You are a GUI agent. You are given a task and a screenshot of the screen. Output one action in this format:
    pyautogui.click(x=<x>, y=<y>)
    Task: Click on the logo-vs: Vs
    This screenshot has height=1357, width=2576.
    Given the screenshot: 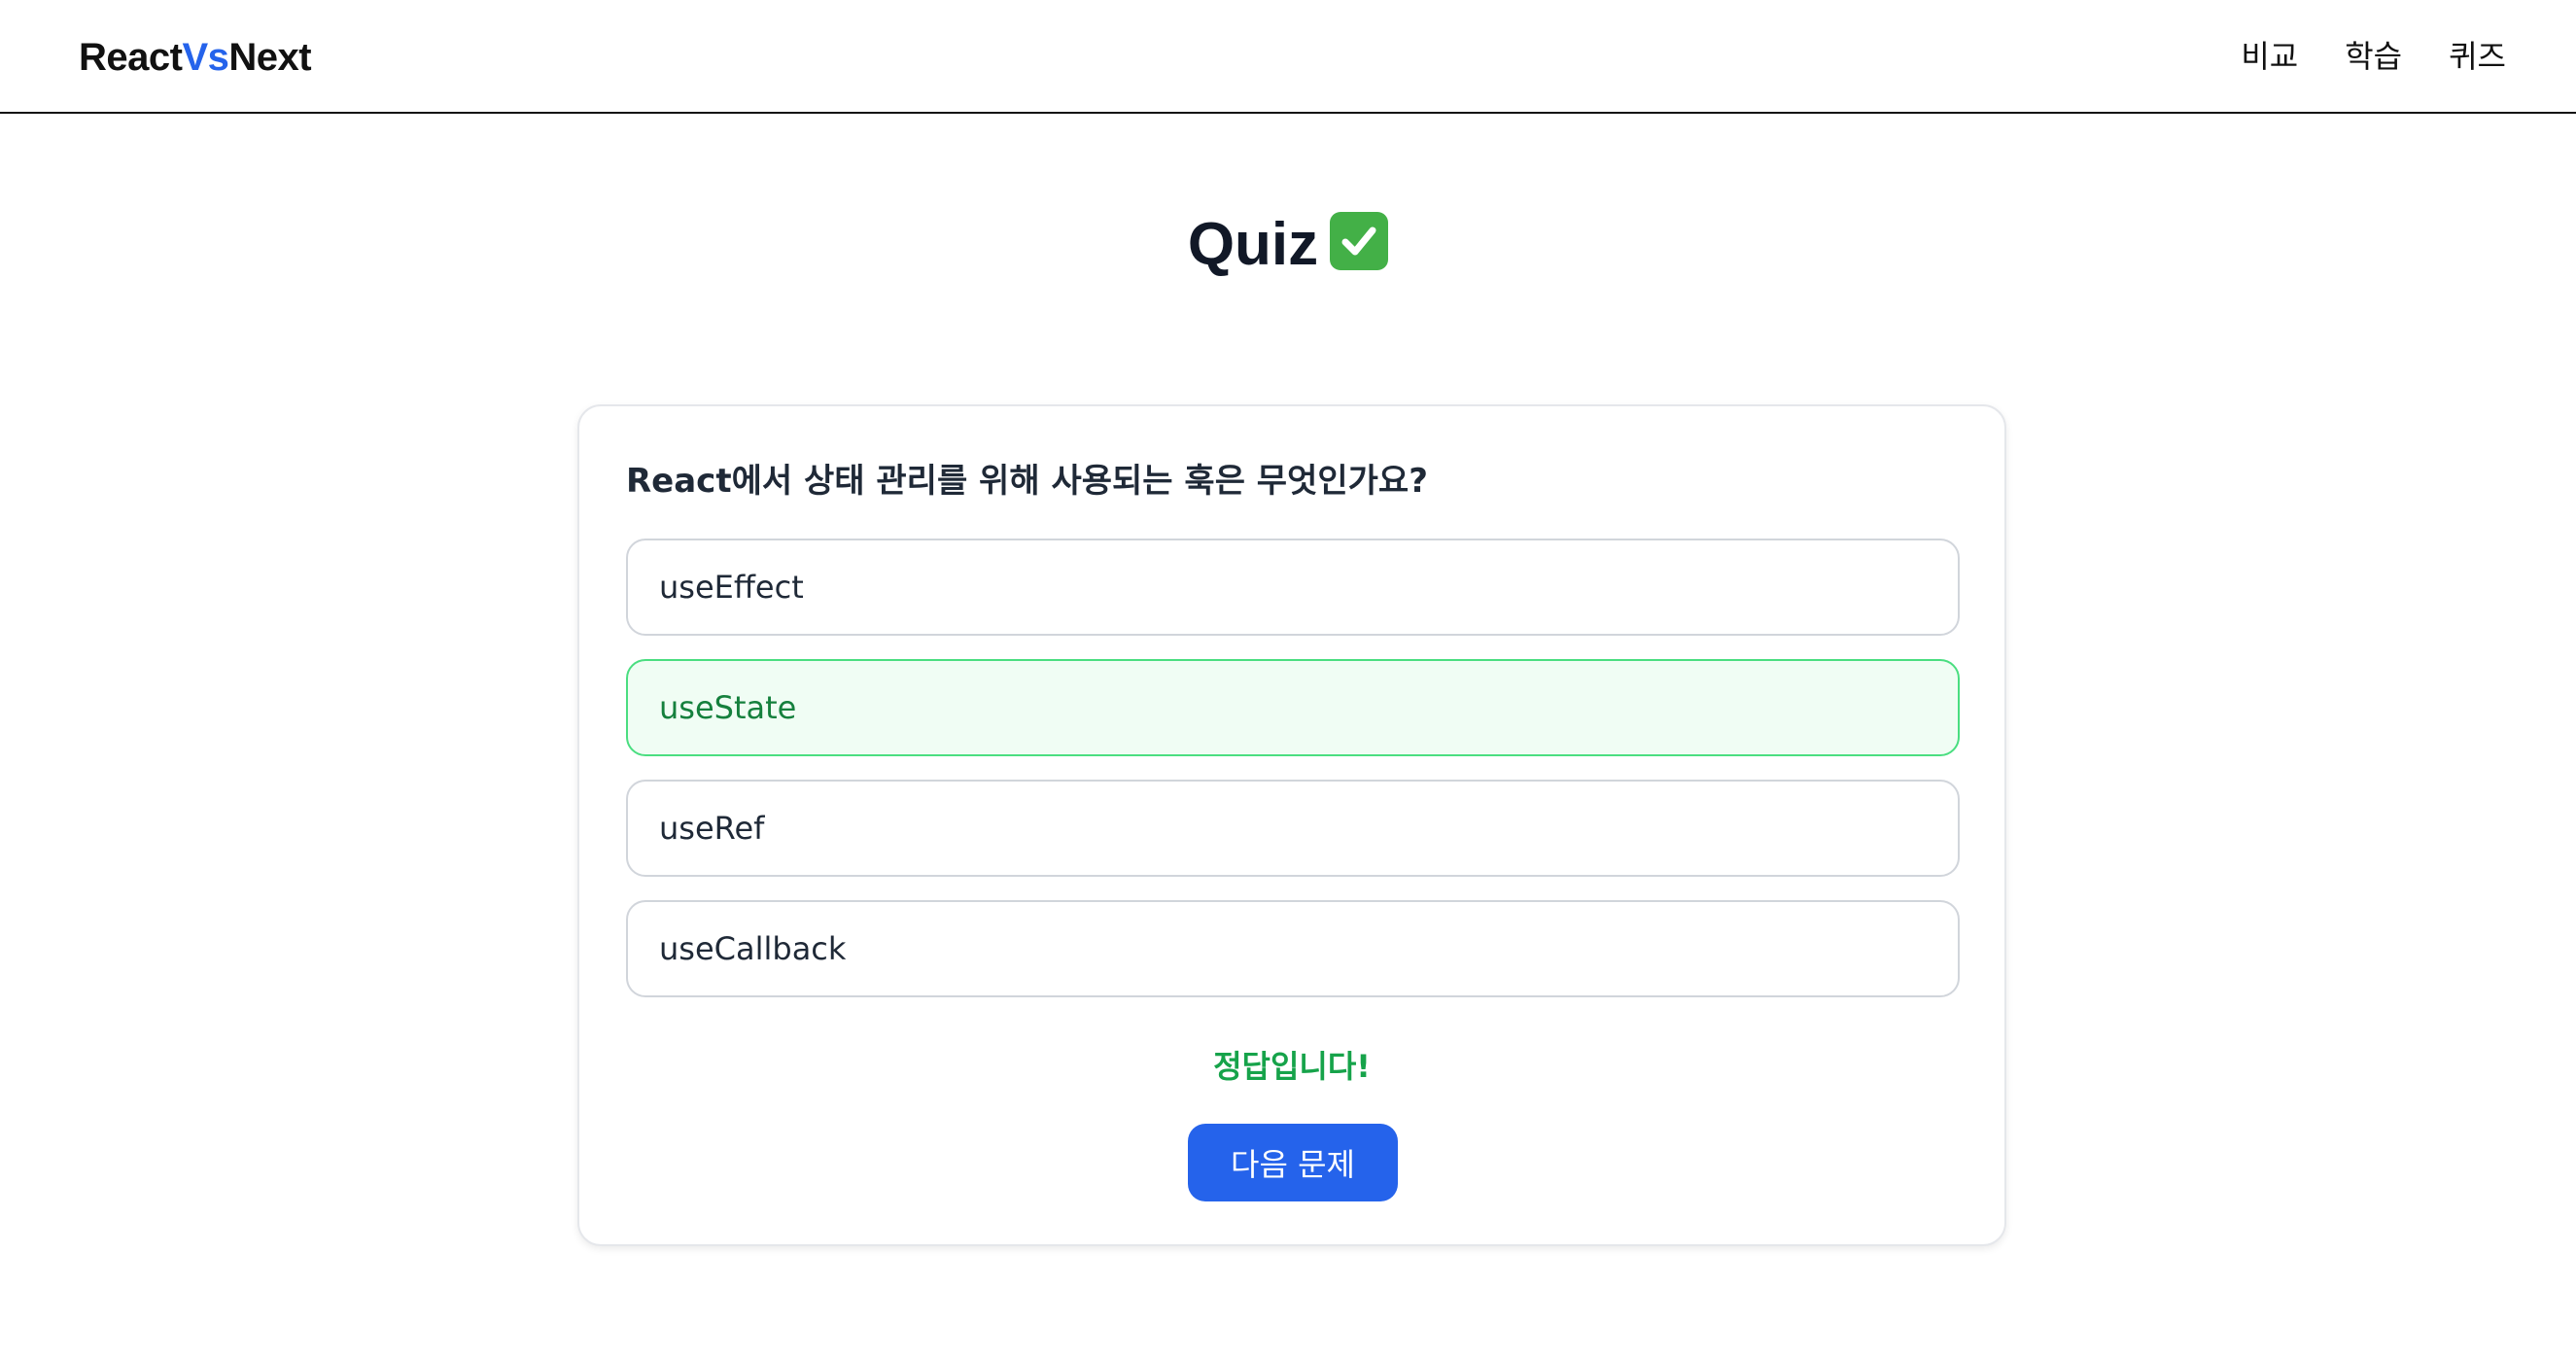 What is the action you would take?
    pyautogui.click(x=205, y=57)
    